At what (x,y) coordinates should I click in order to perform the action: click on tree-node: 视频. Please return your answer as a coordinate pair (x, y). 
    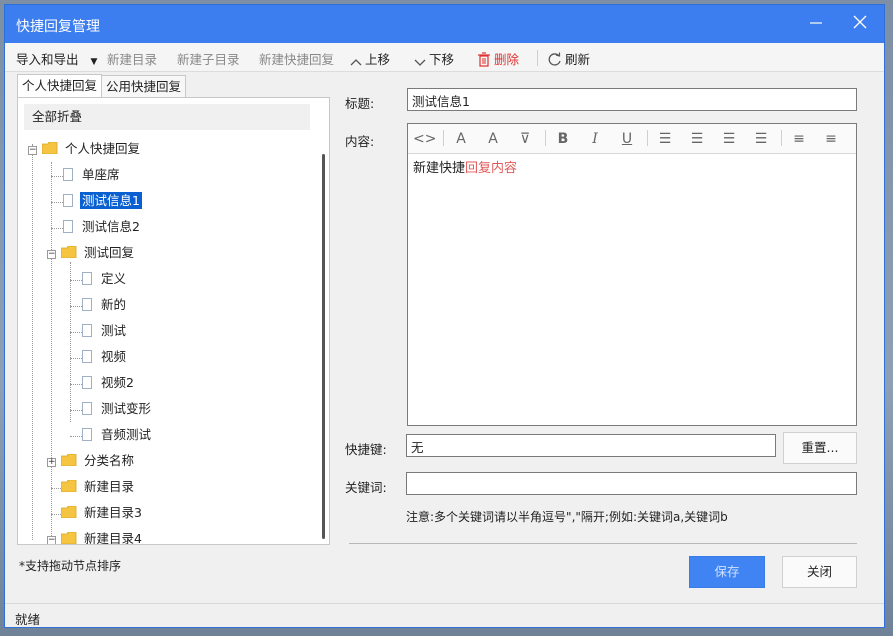
    Looking at the image, I should click on (105, 357).